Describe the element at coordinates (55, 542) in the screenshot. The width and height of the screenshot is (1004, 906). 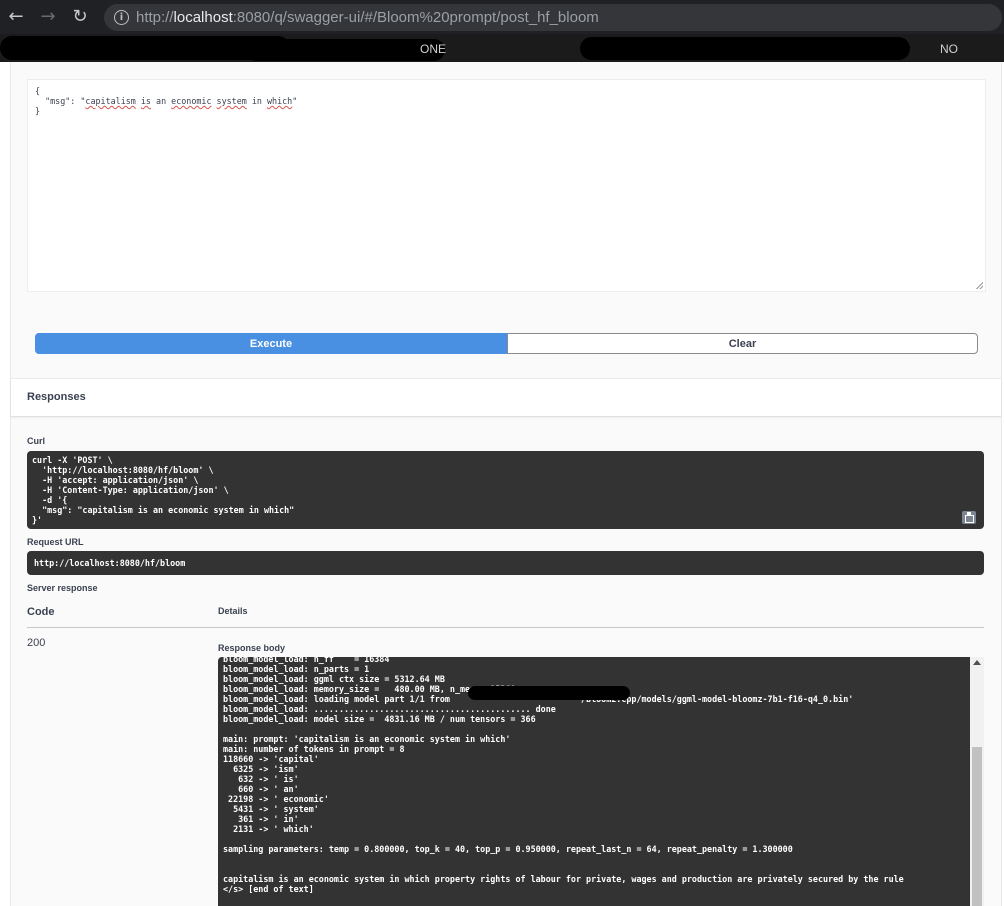
I see `request-url-label: Request URL` at that location.